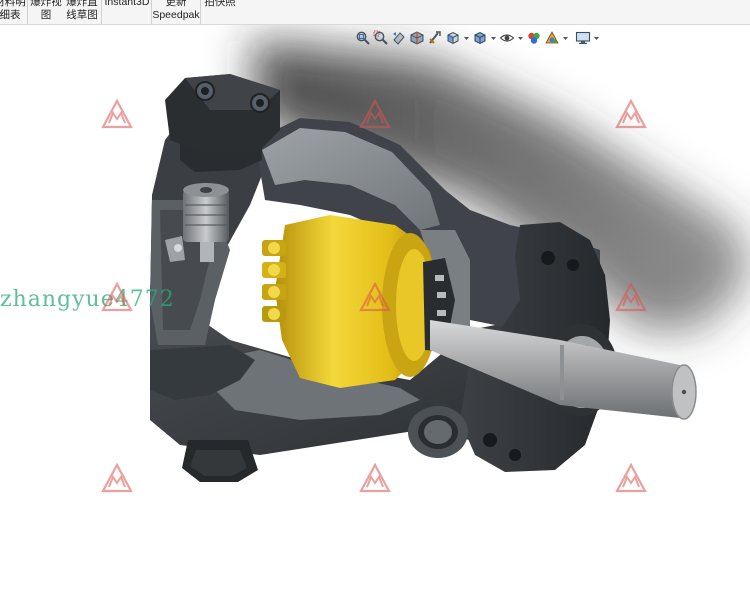 The width and height of the screenshot is (750, 593). I want to click on top-cap-block, so click(222, 113).